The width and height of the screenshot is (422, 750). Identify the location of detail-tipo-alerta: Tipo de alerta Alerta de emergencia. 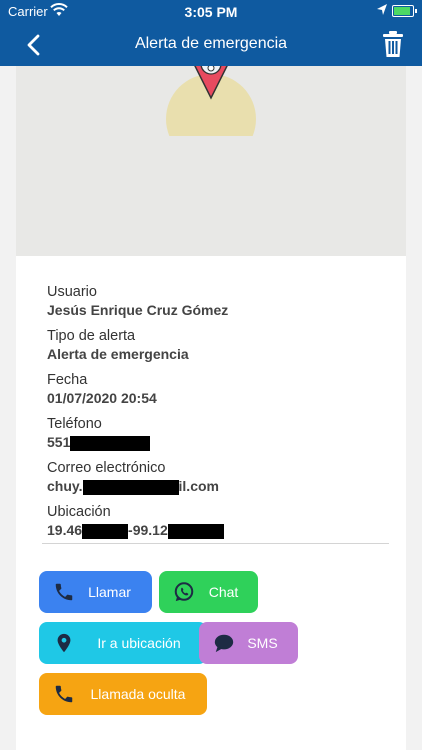
(217, 349).